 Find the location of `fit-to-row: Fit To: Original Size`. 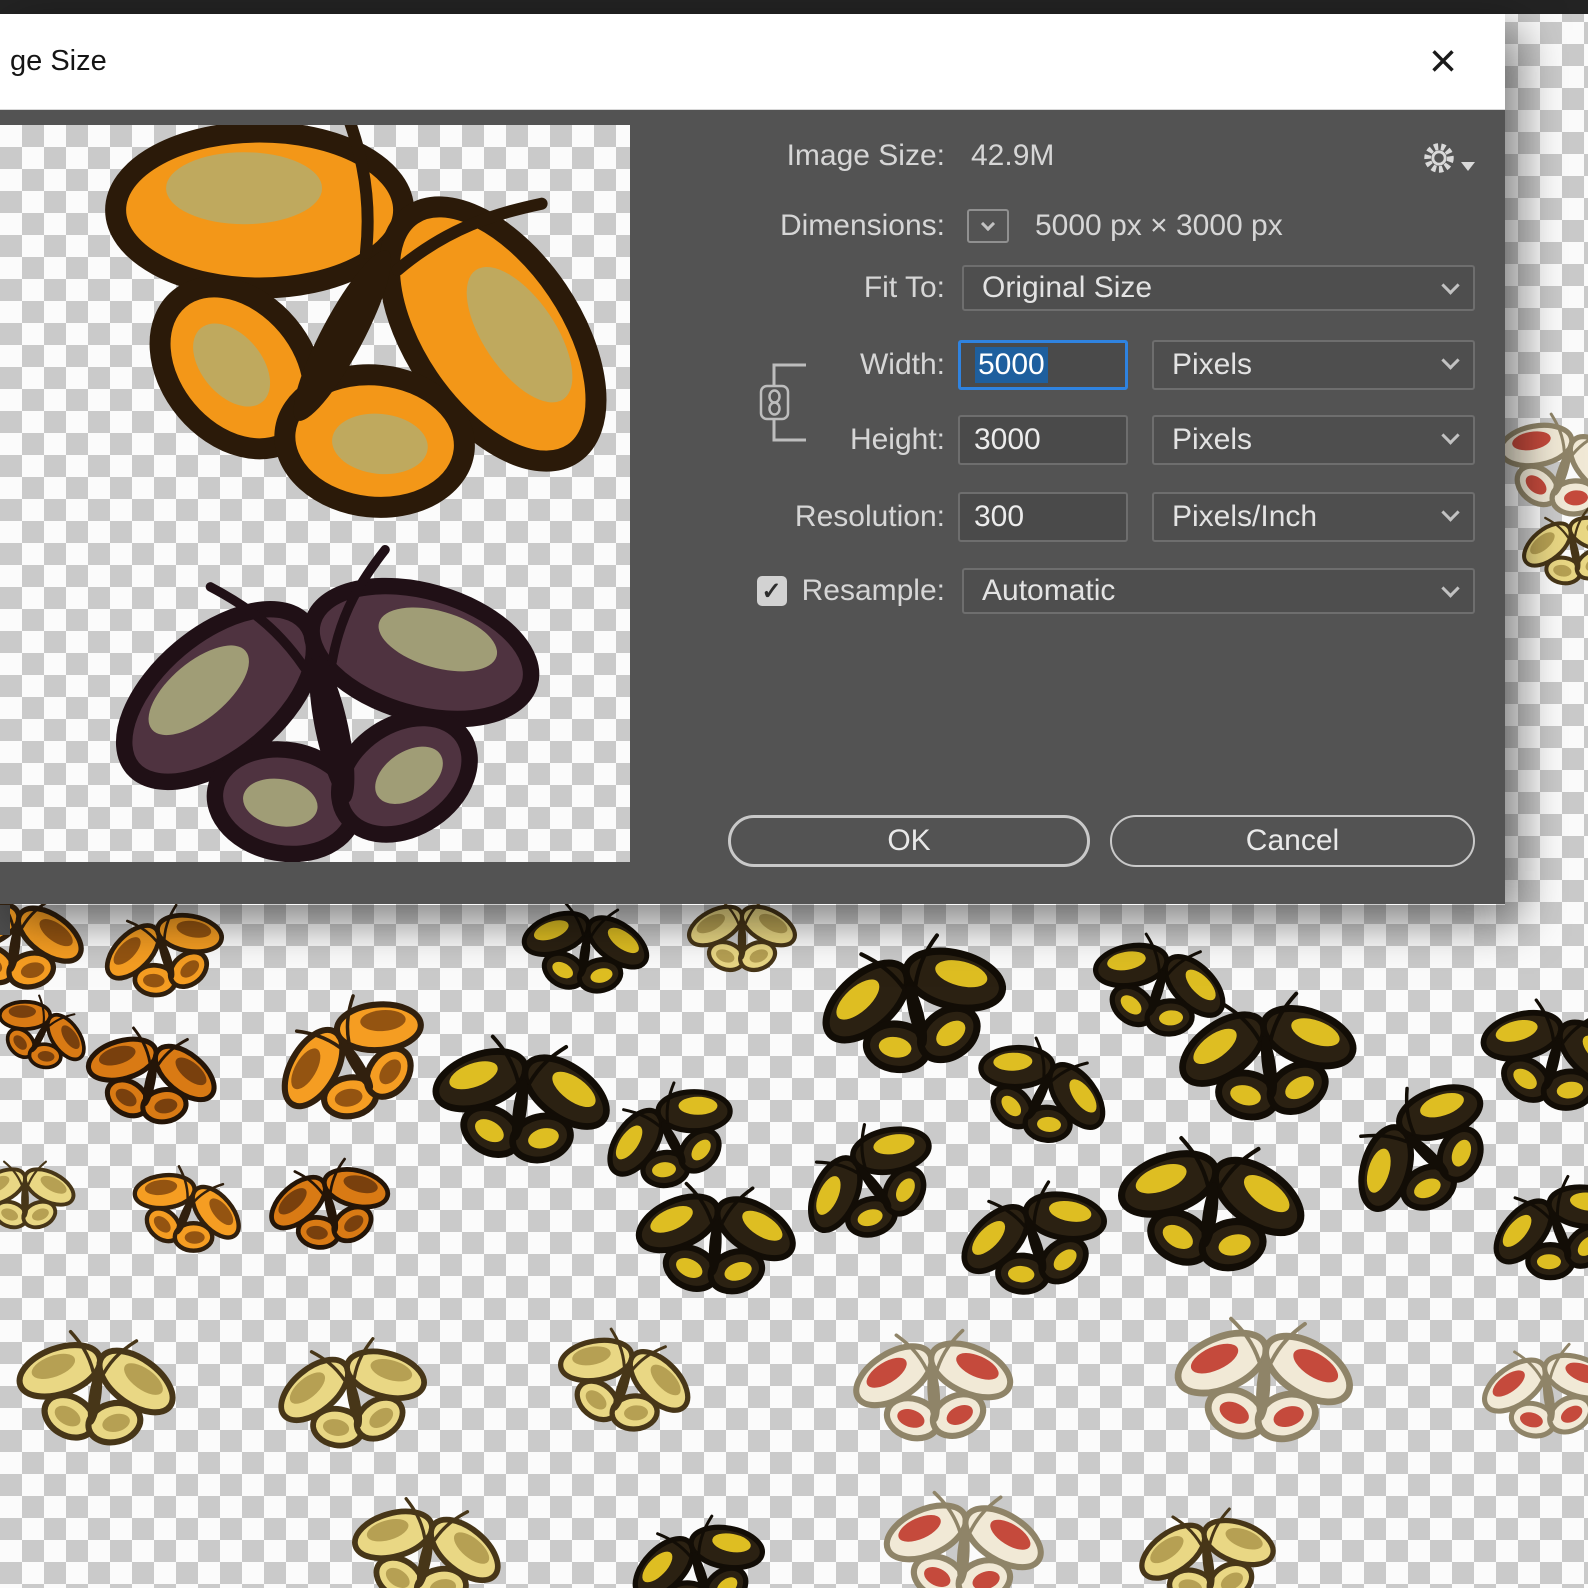

fit-to-row: Fit To: Original Size is located at coordinates (1057, 288).